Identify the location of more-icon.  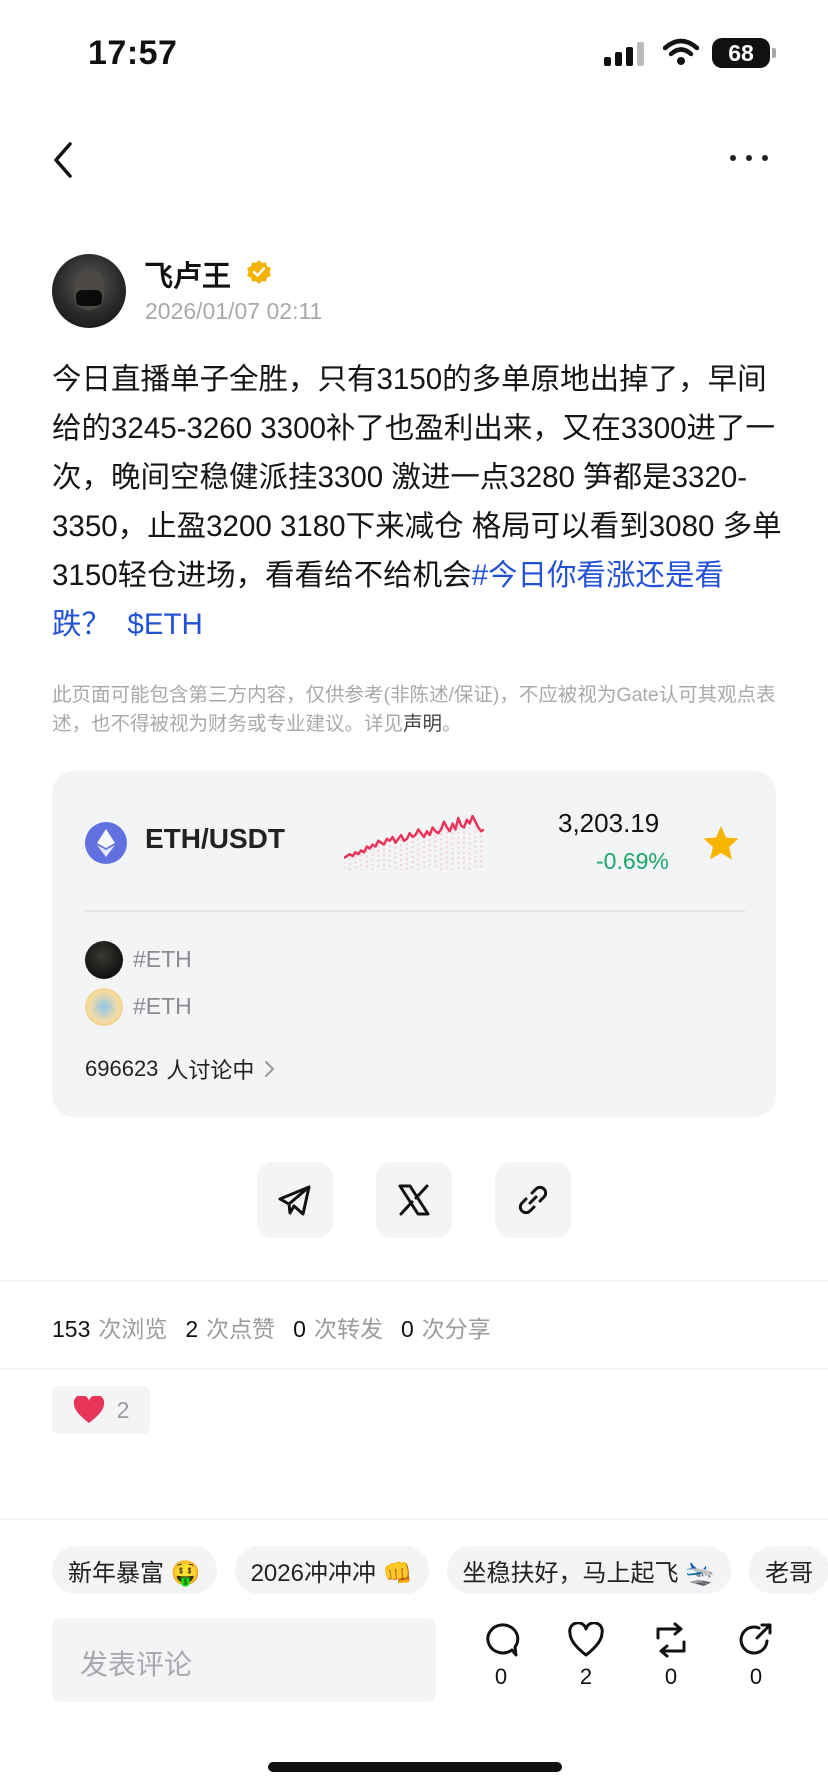
(749, 158).